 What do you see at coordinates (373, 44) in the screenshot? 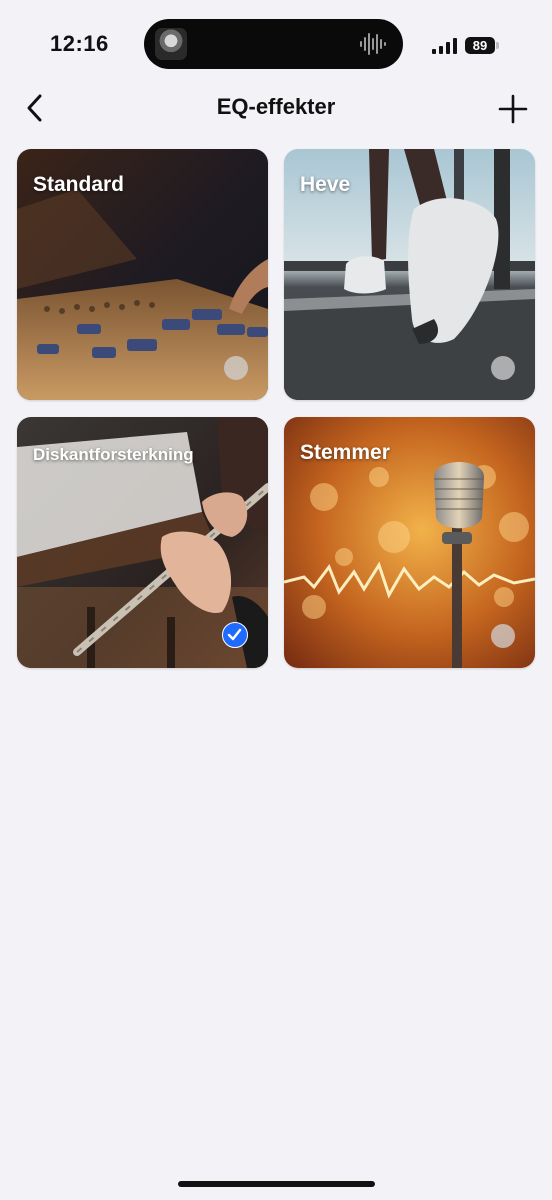
I see `audio-waveform-icon` at bounding box center [373, 44].